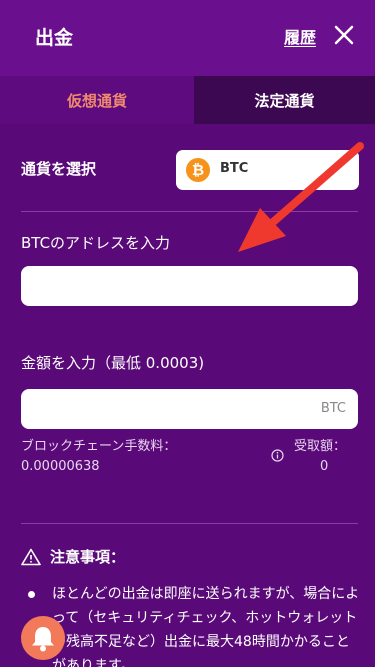 Image resolution: width=375 pixels, height=667 pixels. I want to click on bitcoin-icon: ₿, so click(198, 170).